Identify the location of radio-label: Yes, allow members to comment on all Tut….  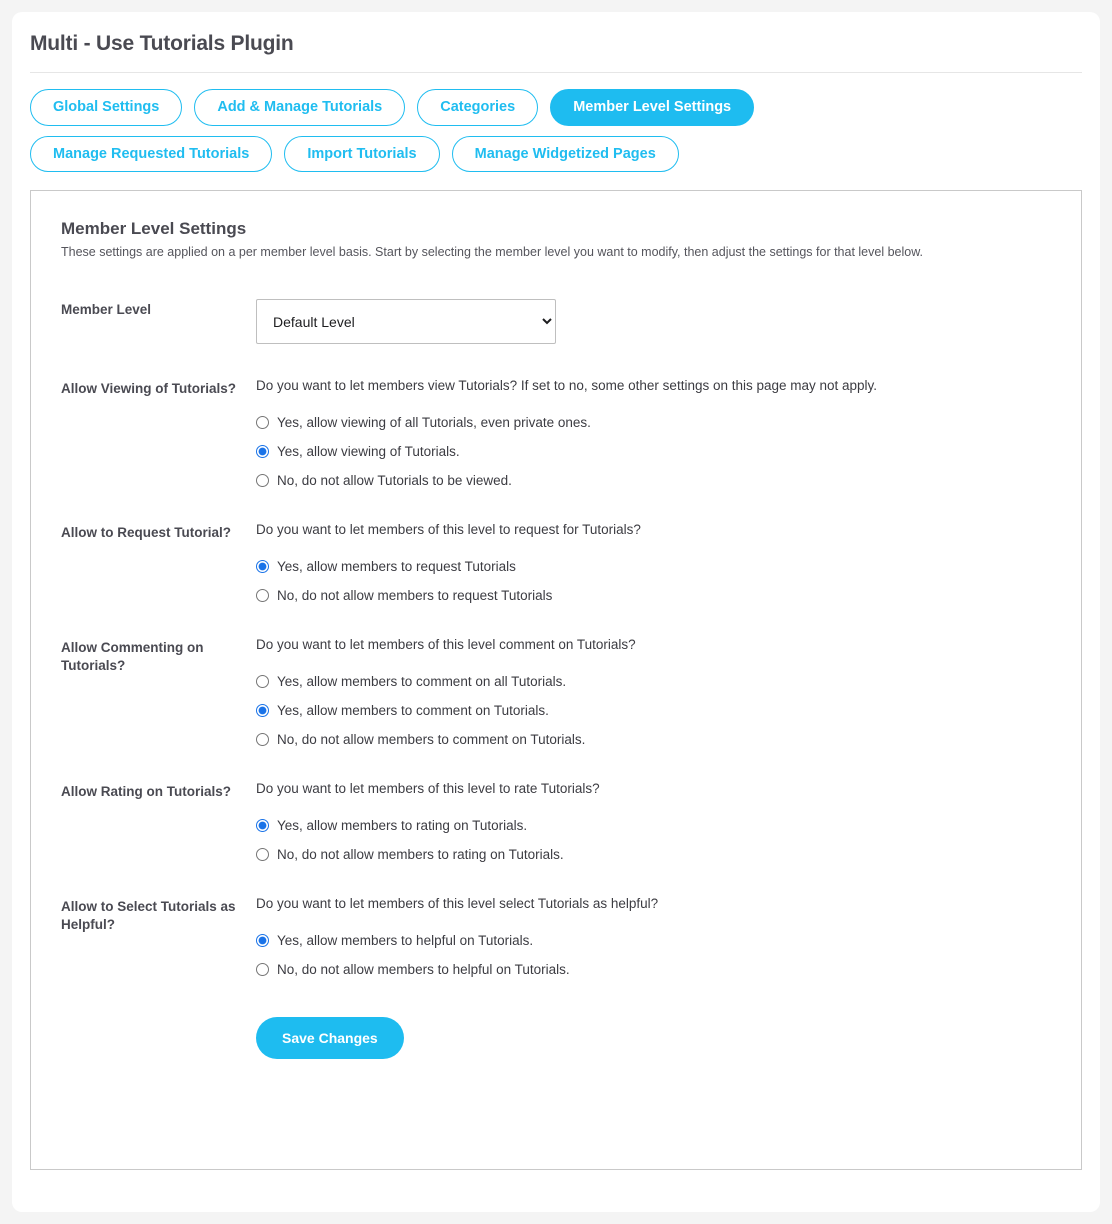
(421, 681).